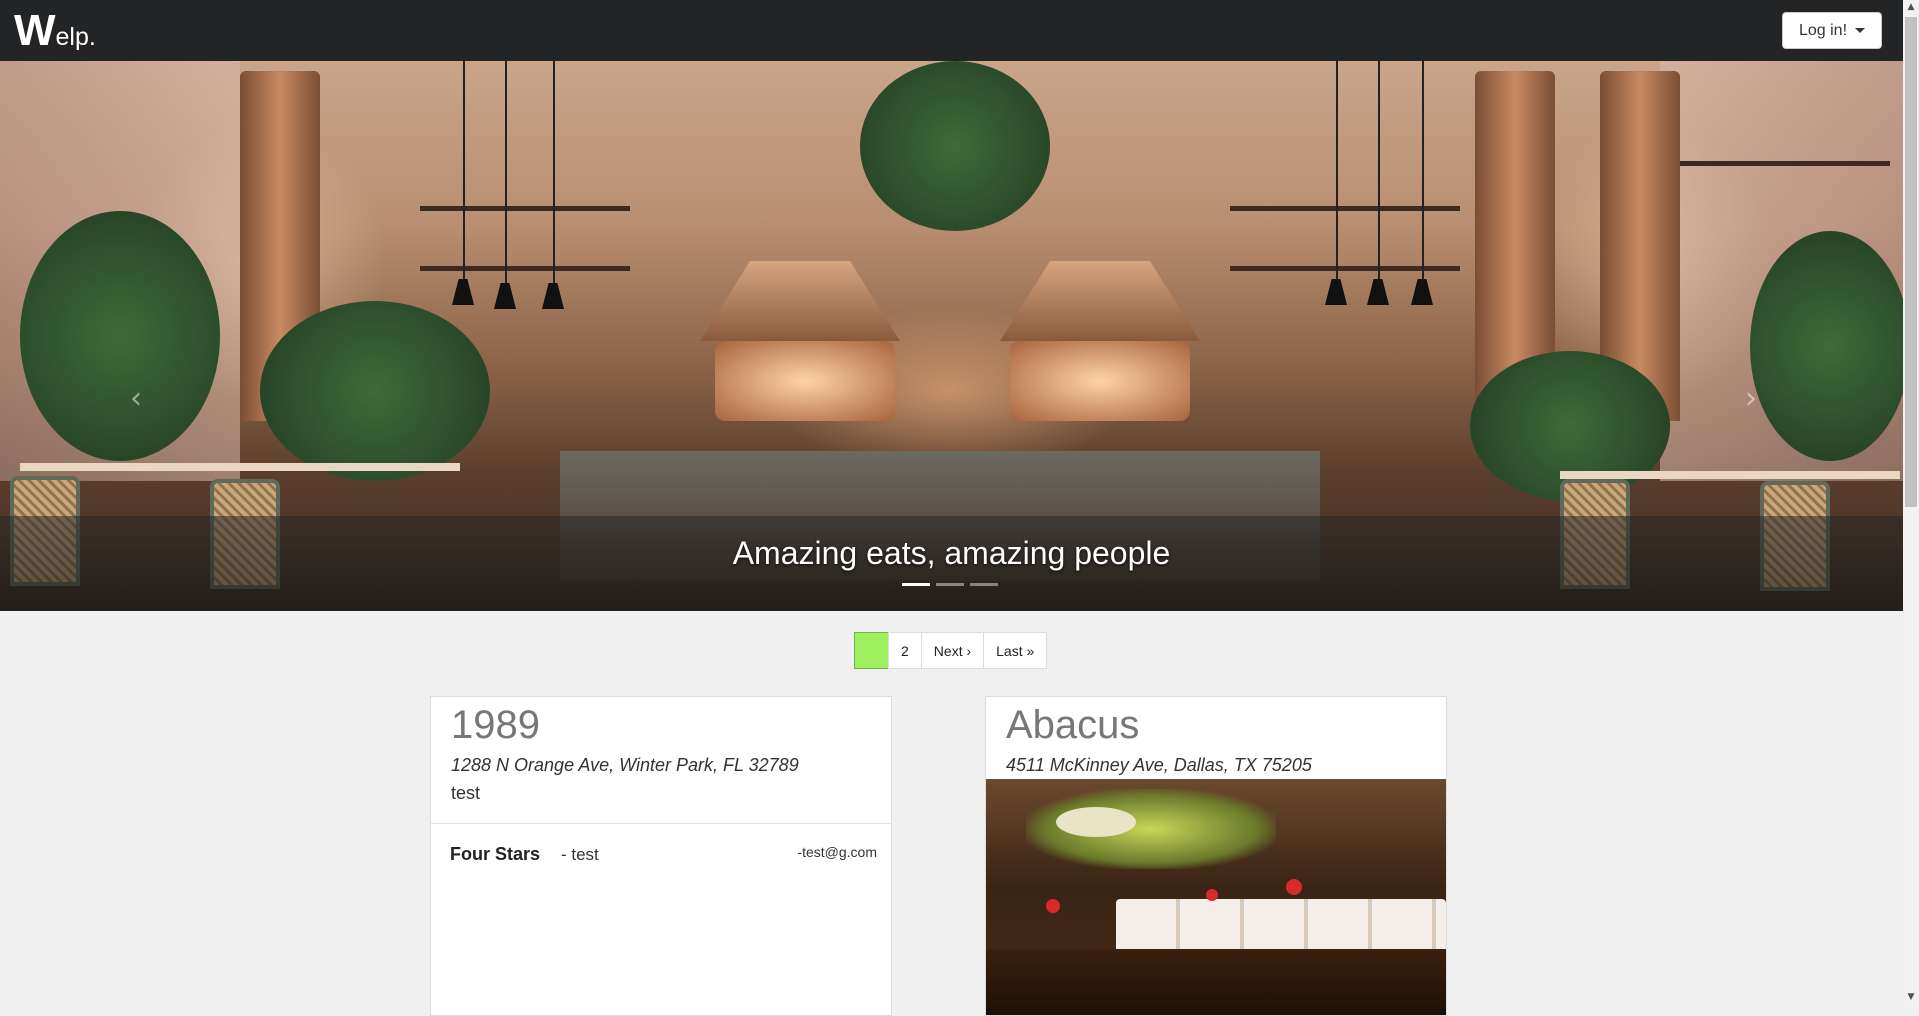 Image resolution: width=1919 pixels, height=1016 pixels. I want to click on carousel-indicators, so click(950, 584).